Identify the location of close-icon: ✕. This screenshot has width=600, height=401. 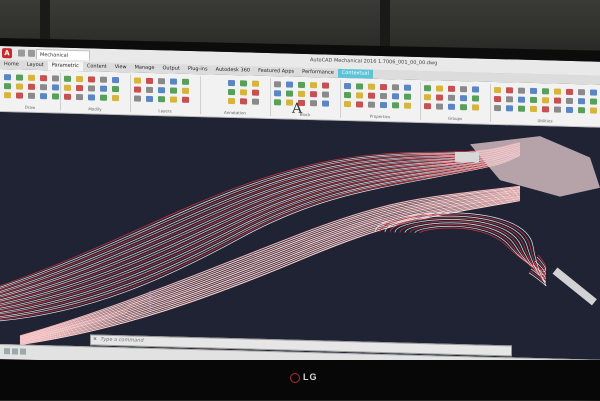
(95, 339).